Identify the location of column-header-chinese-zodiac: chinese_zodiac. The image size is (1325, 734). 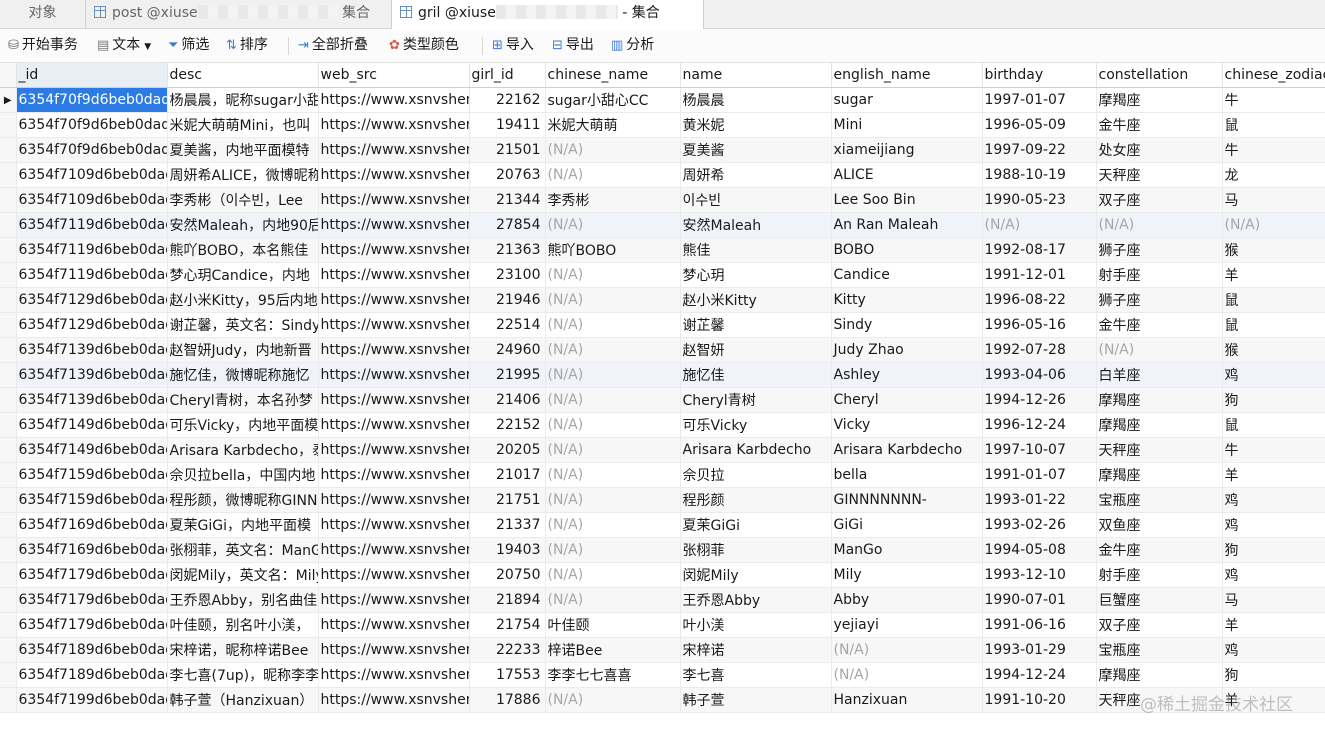
(1273, 75).